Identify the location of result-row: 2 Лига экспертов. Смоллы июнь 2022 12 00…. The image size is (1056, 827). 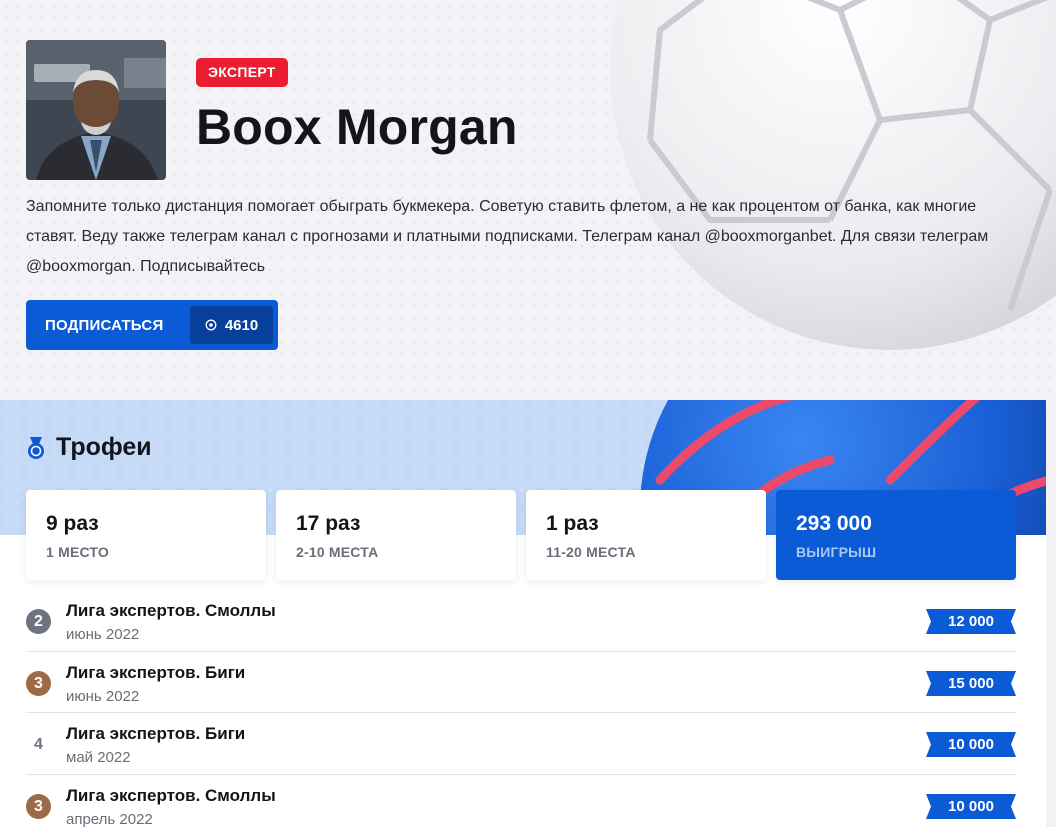
(521, 621).